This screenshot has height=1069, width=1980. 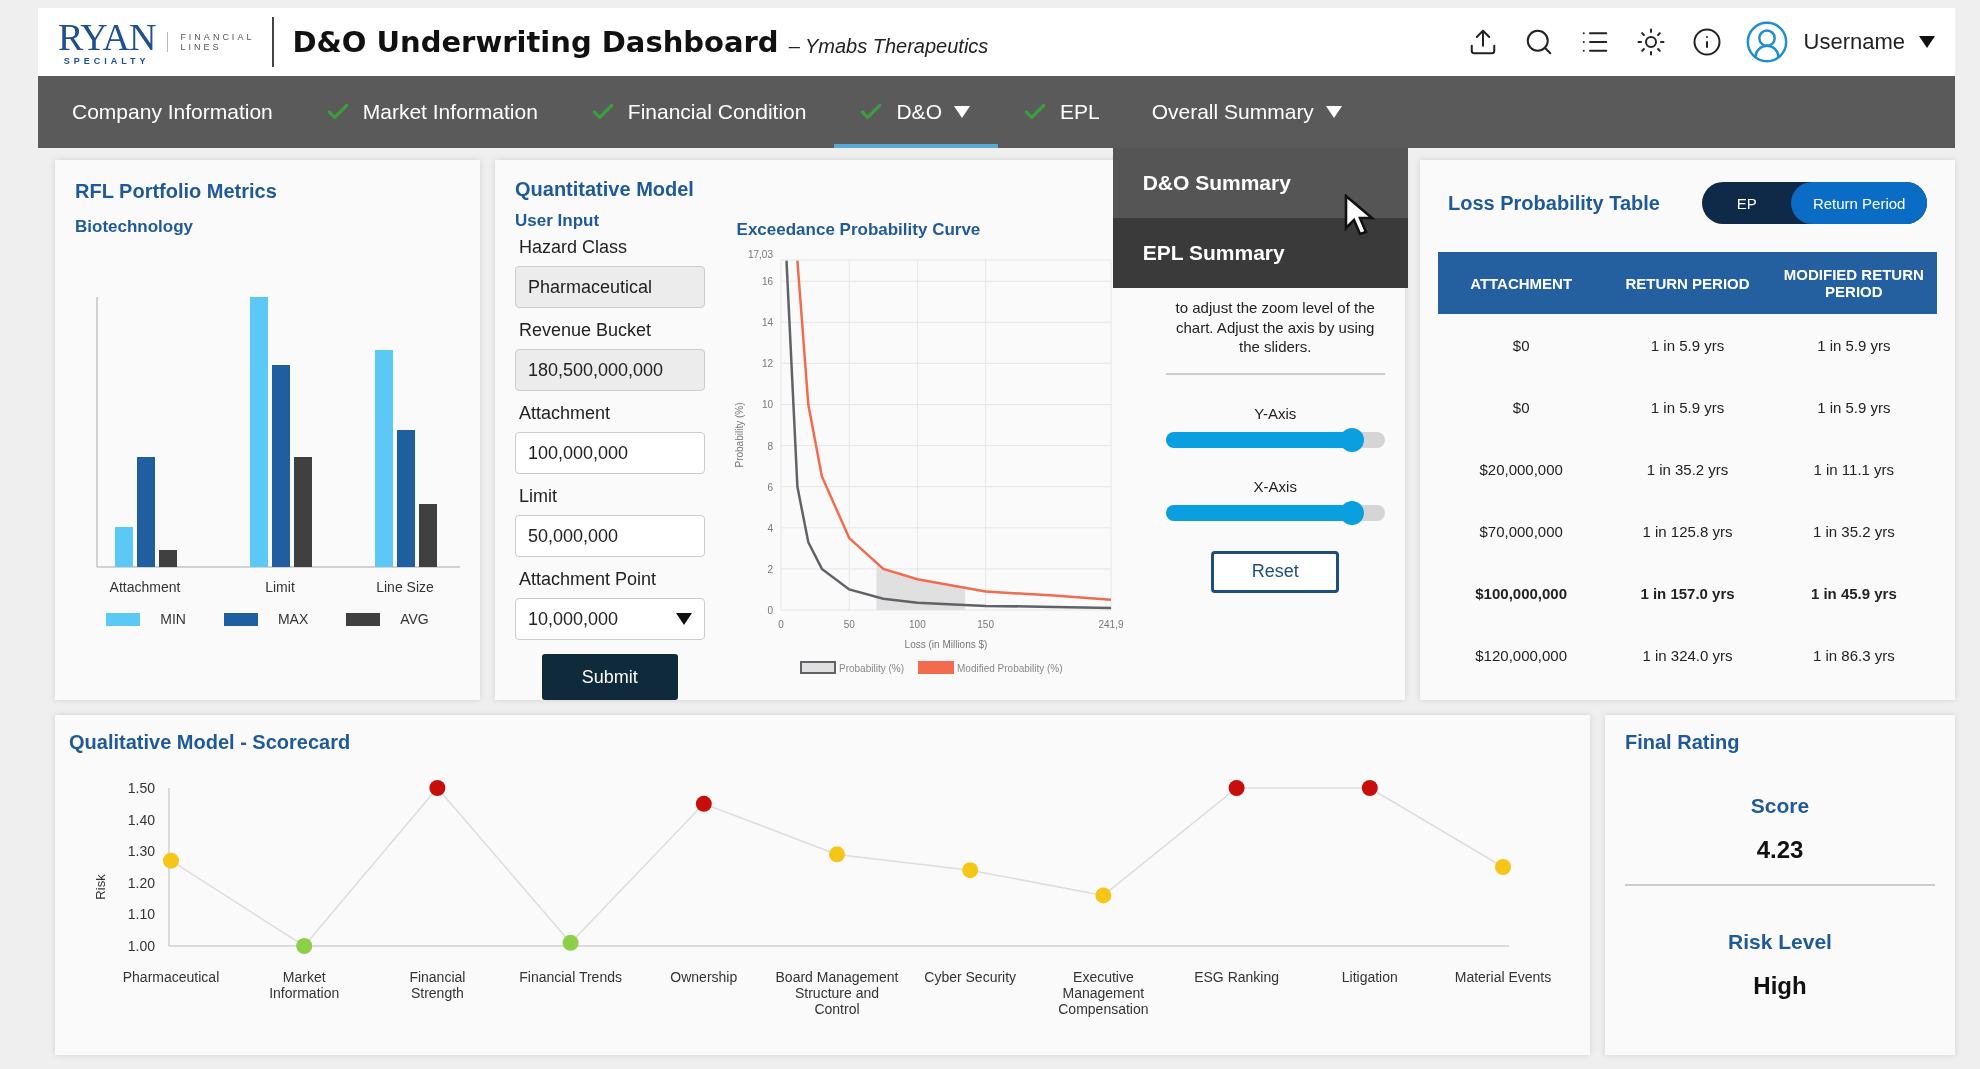 I want to click on industry-subtitle: Biotechnology, so click(x=135, y=227).